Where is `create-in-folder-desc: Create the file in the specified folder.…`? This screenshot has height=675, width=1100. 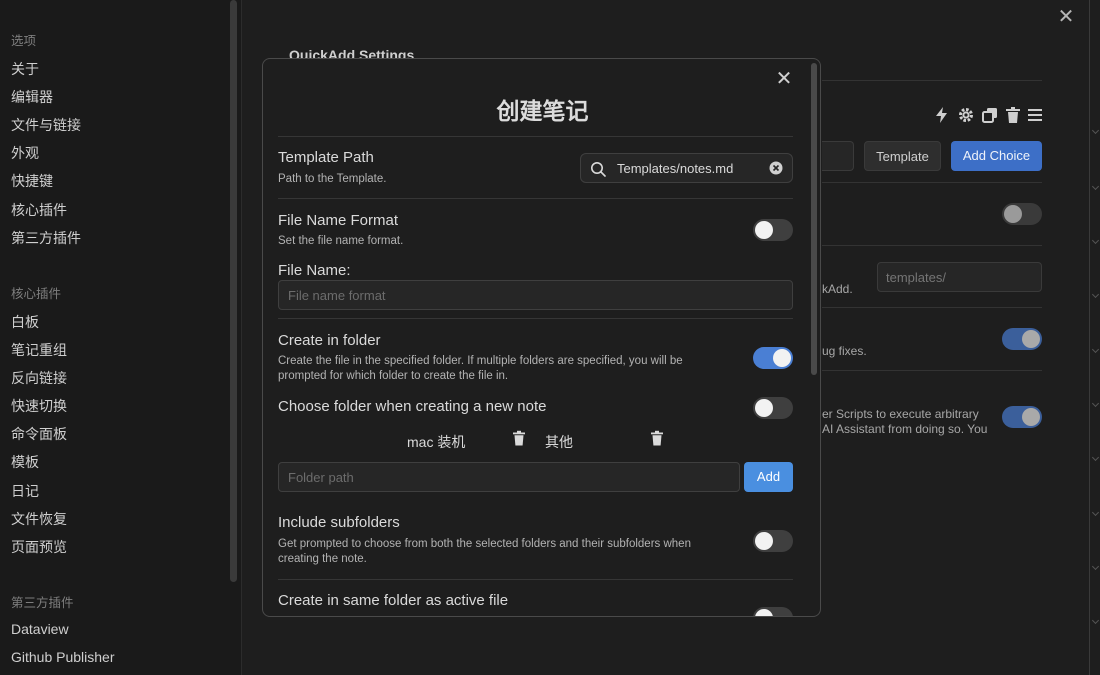 create-in-folder-desc: Create the file in the specified folder.… is located at coordinates (480, 368).